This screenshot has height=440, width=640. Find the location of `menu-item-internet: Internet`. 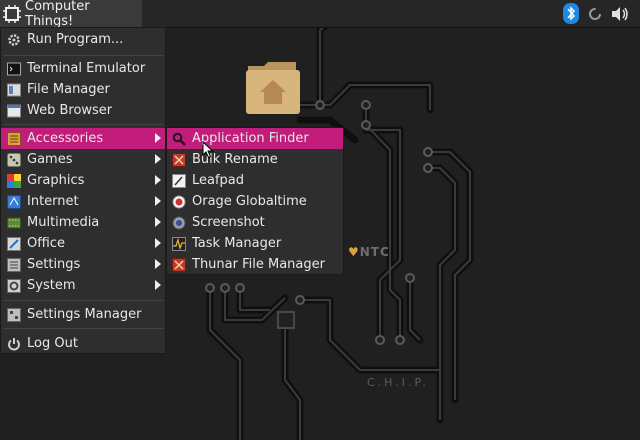

menu-item-internet: Internet is located at coordinates (83, 201).